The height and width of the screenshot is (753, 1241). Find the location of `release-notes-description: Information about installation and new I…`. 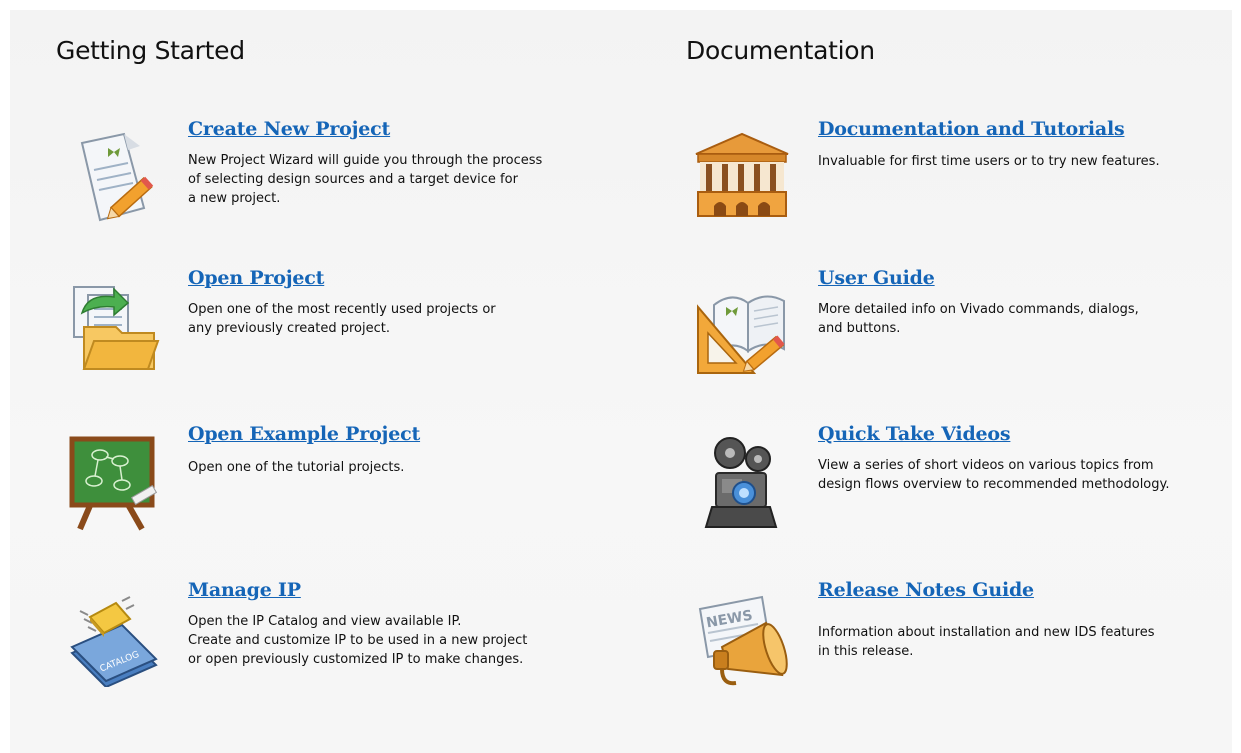

release-notes-description: Information about installation and new I… is located at coordinates (986, 642).